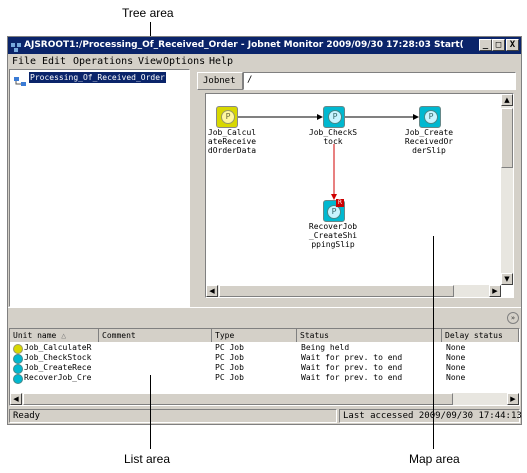  What do you see at coordinates (58, 357) in the screenshot?
I see `cell-unit-name: Job_CheckStock` at bounding box center [58, 357].